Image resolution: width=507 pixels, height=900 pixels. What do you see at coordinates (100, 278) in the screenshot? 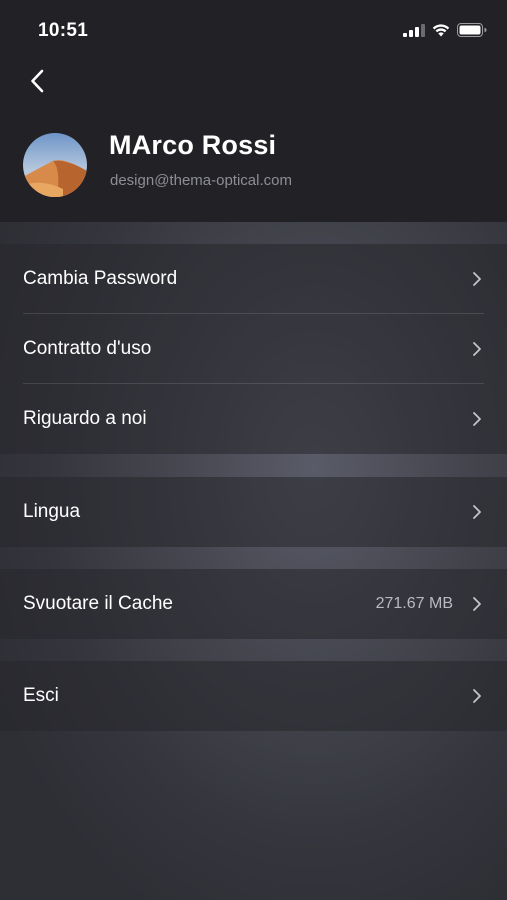
I see `menu-item-label: Cambia Password` at bounding box center [100, 278].